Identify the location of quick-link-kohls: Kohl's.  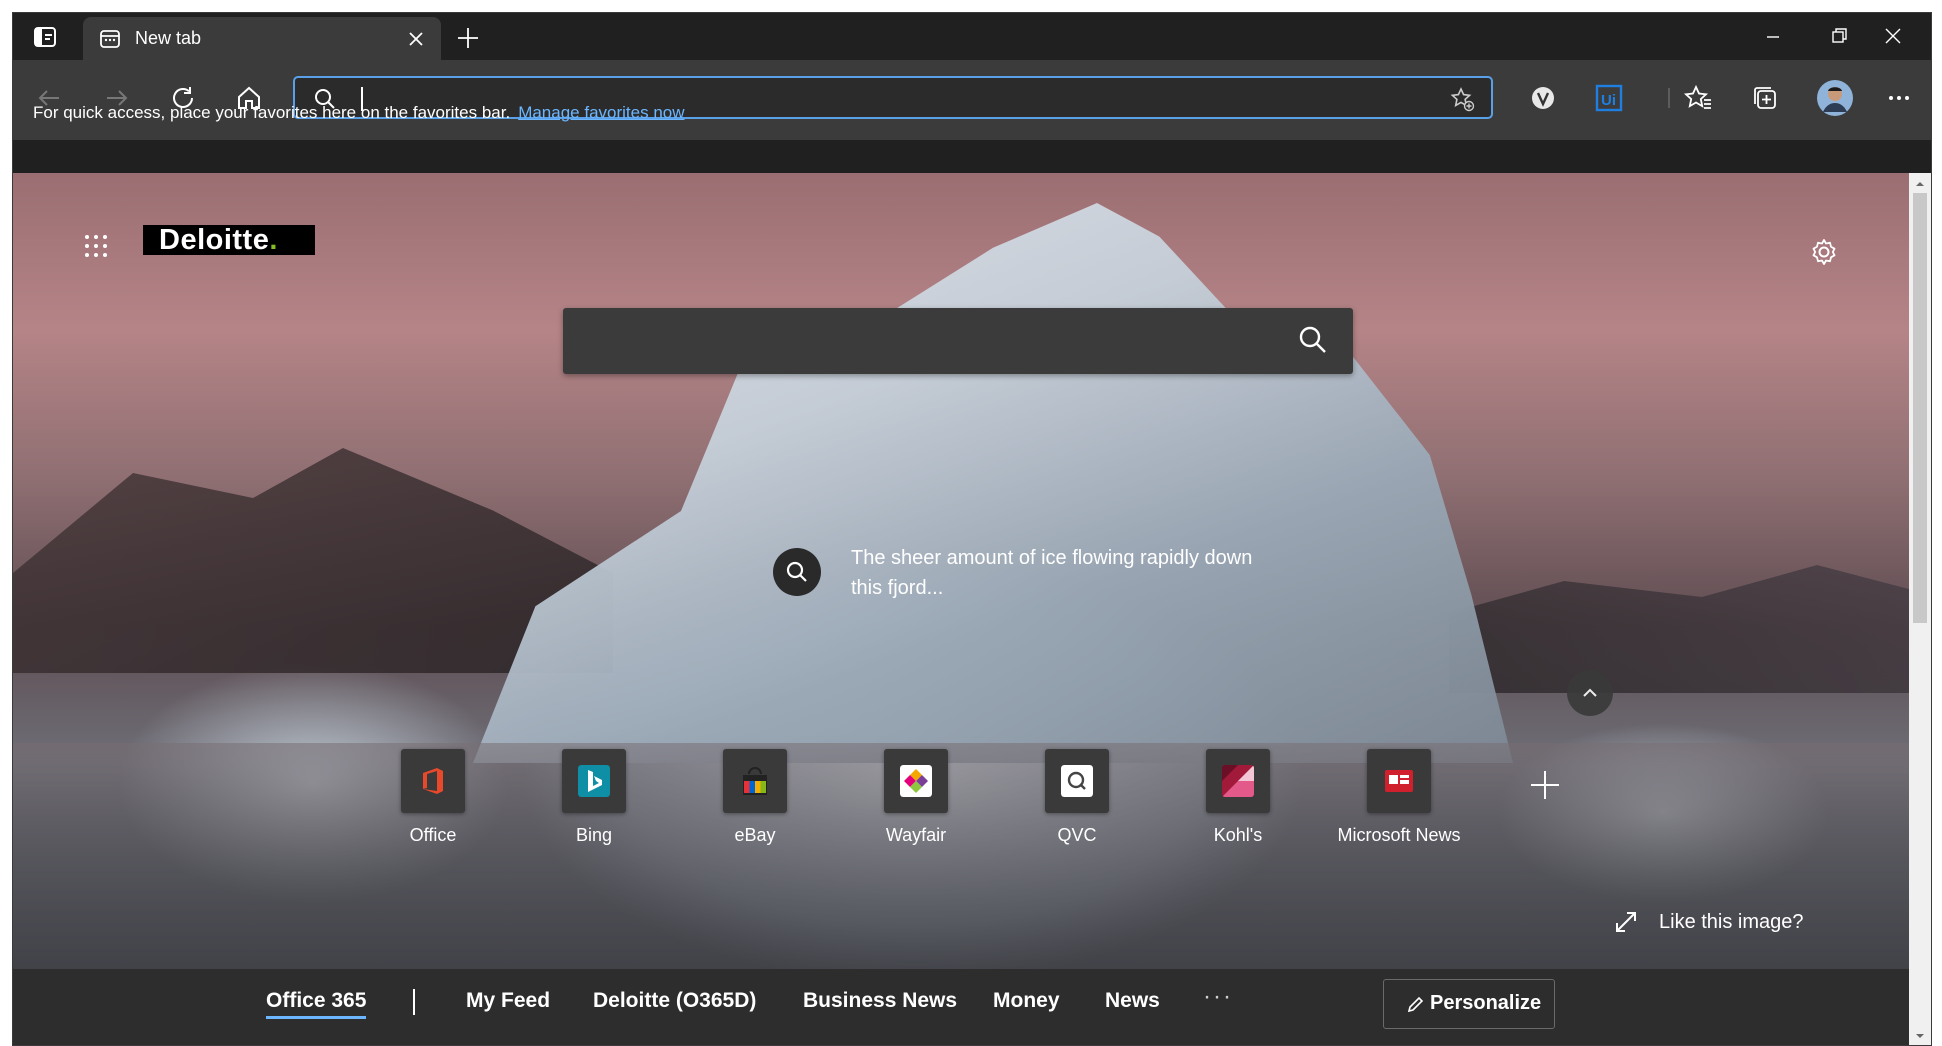
(1238, 804).